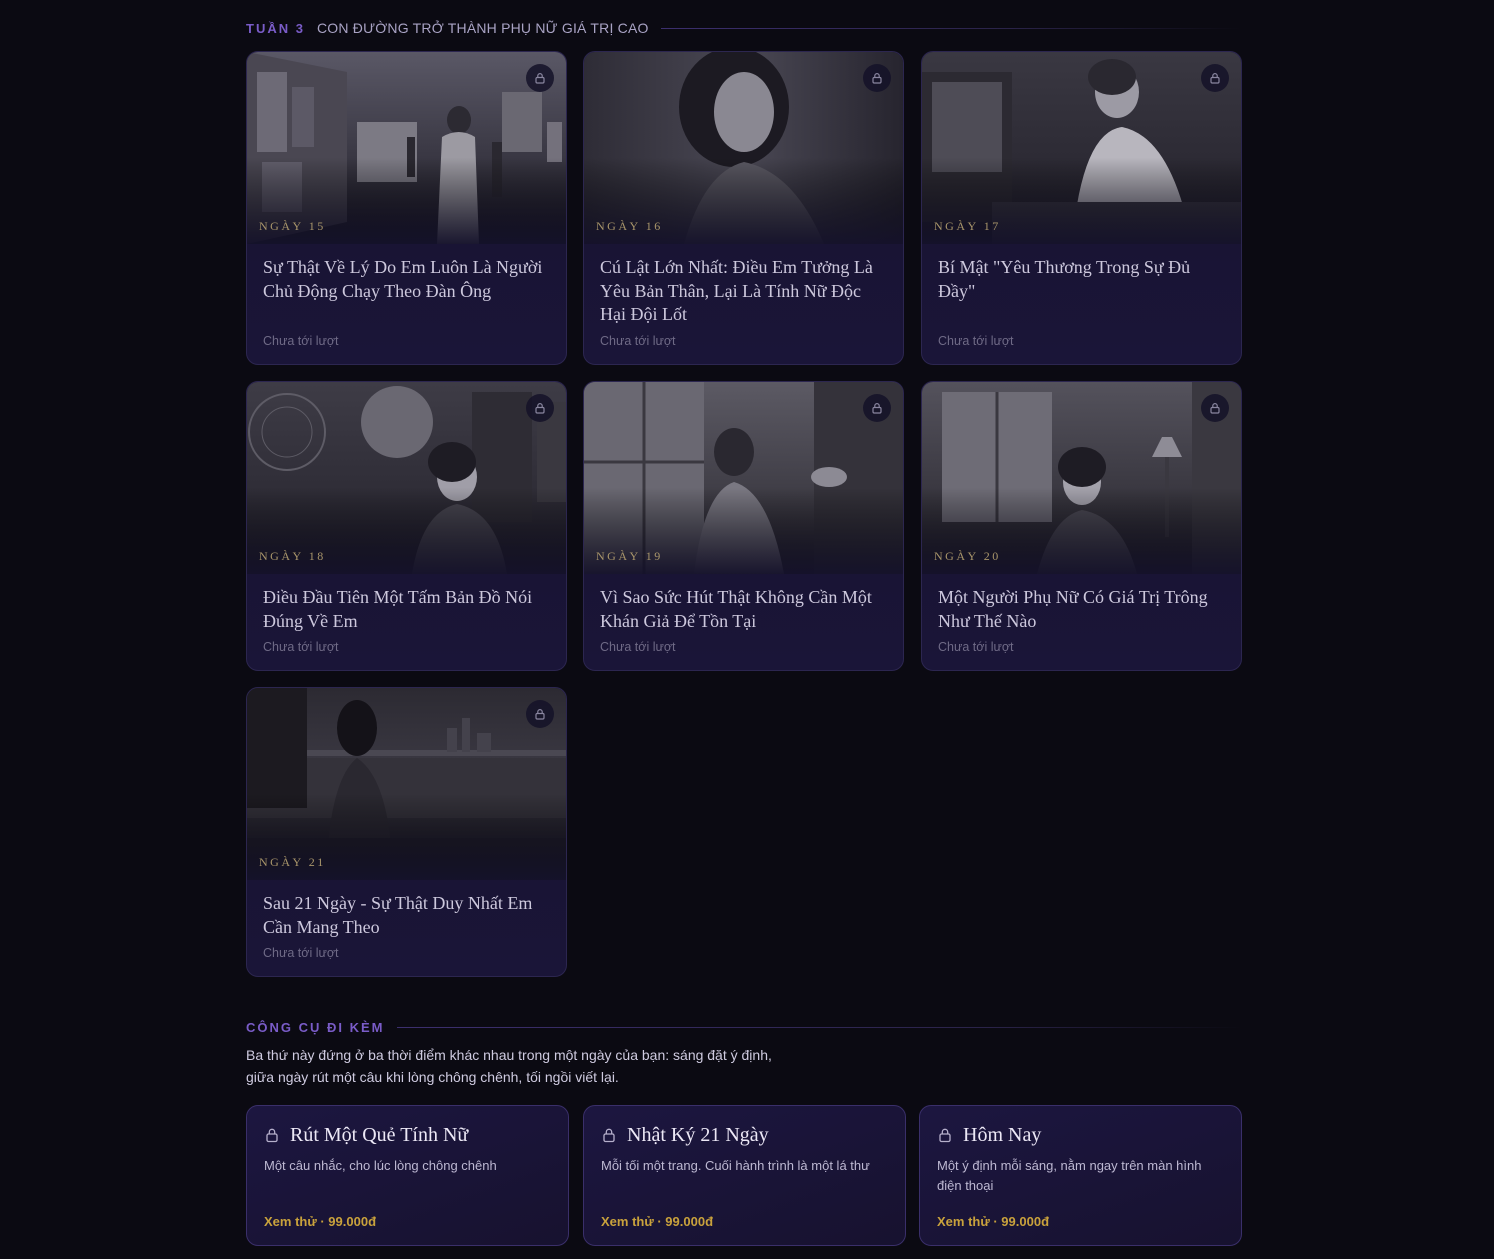 The width and height of the screenshot is (1494, 1259). I want to click on woman-window-lamp-photo: NGÀY 20, so click(1081, 478).